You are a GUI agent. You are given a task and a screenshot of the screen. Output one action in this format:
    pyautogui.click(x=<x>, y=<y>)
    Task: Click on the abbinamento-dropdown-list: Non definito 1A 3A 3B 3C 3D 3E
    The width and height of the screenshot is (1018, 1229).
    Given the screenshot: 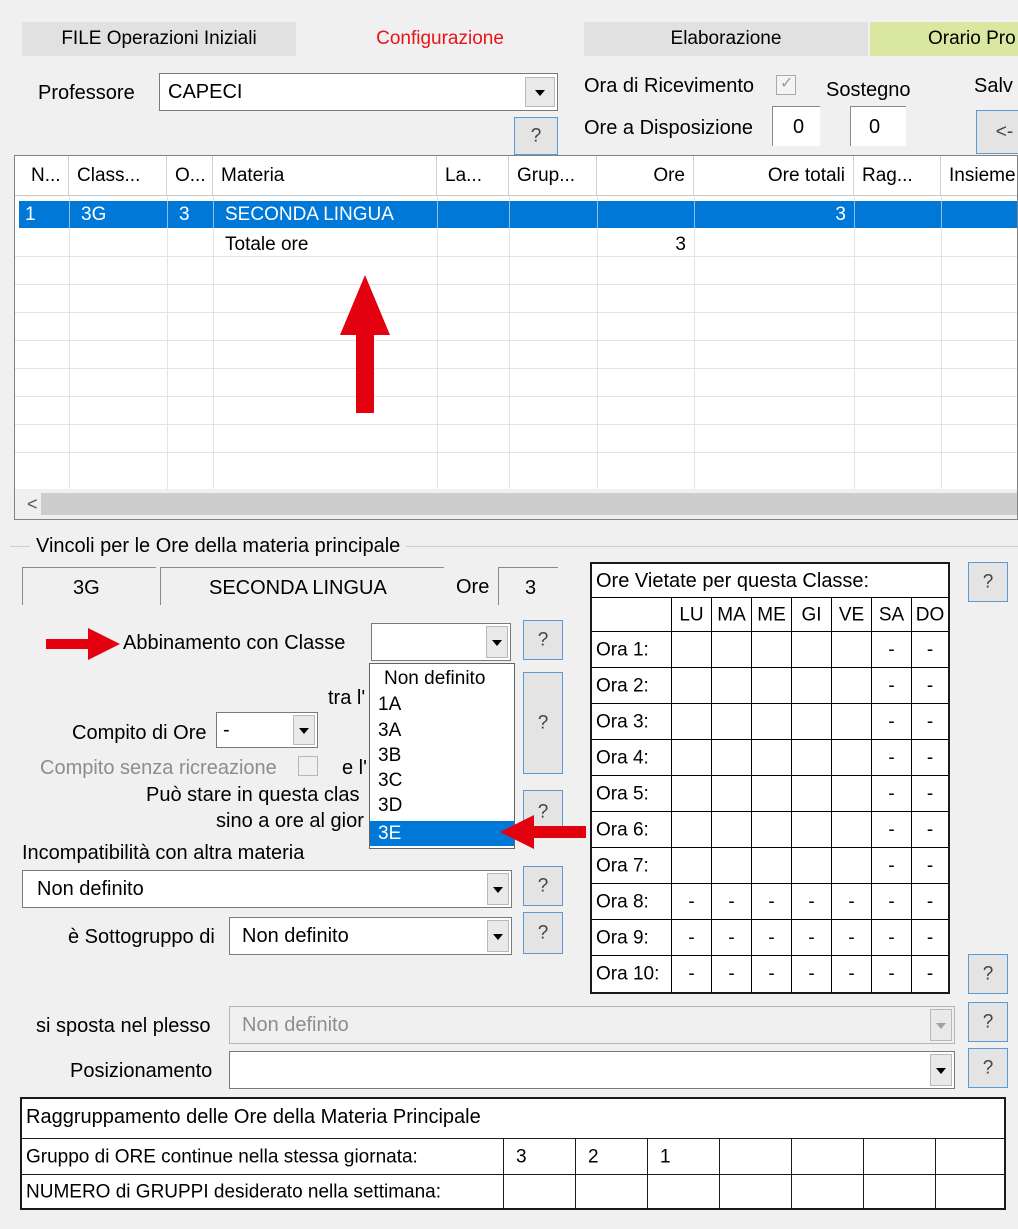 What is the action you would take?
    pyautogui.click(x=442, y=756)
    